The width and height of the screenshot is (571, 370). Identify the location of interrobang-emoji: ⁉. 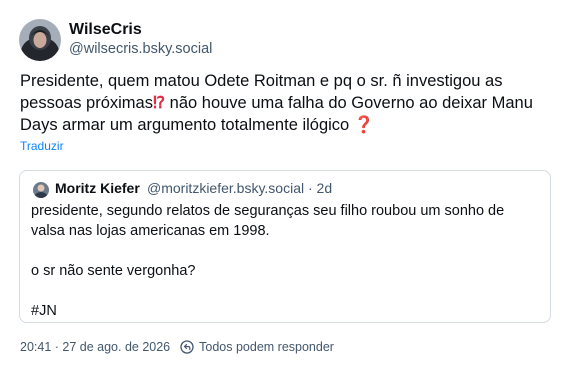
(159, 103).